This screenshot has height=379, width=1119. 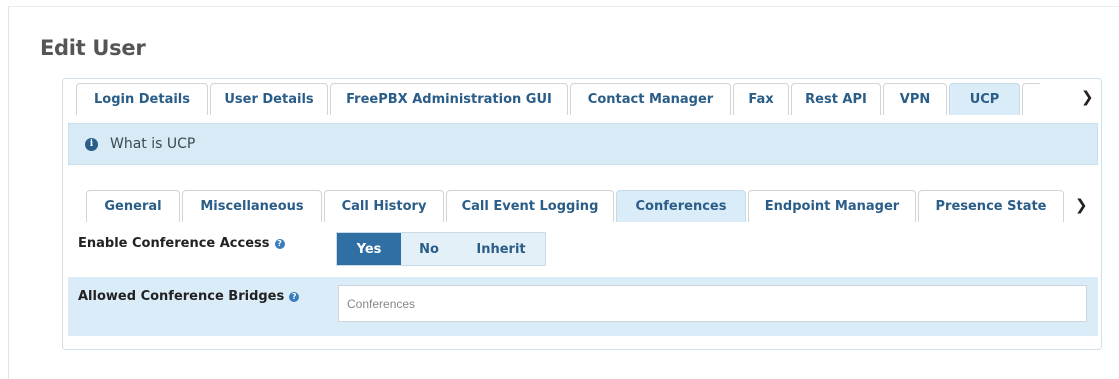 What do you see at coordinates (181, 296) in the screenshot?
I see `field-label-text: Allowed Conference Bridges` at bounding box center [181, 296].